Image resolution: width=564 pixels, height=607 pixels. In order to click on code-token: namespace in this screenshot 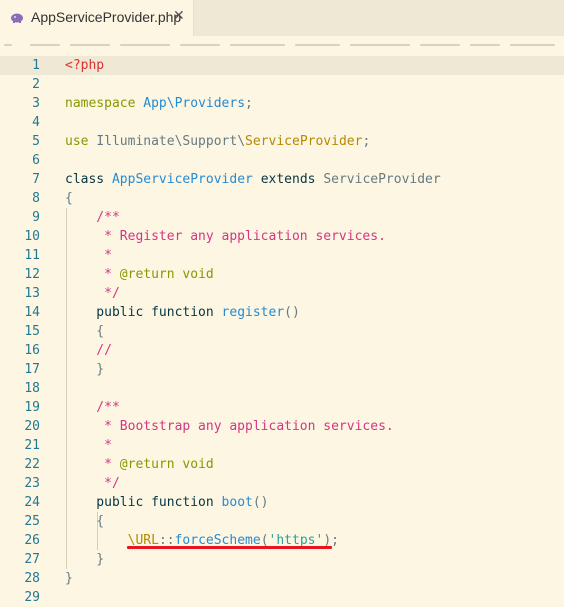, I will do `click(104, 103)`.